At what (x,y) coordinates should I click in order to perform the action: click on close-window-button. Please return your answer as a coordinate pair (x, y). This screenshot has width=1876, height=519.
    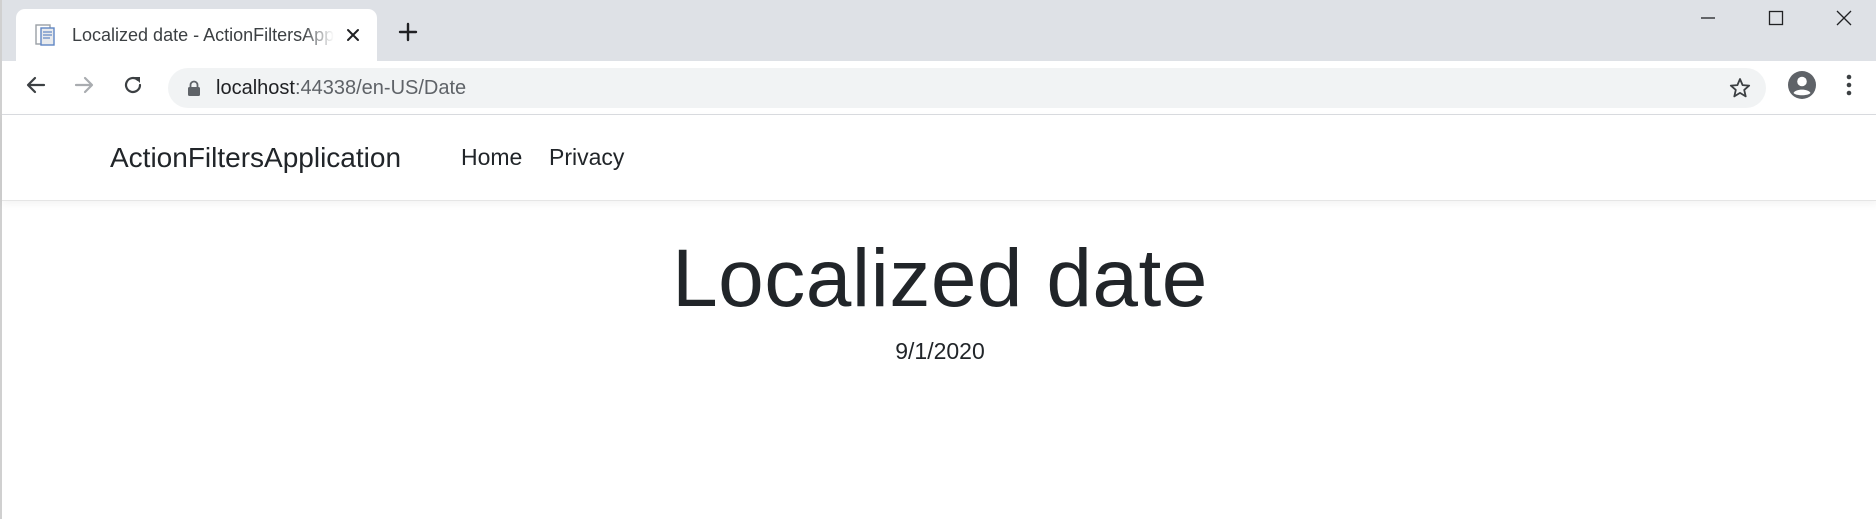
    Looking at the image, I should click on (1843, 20).